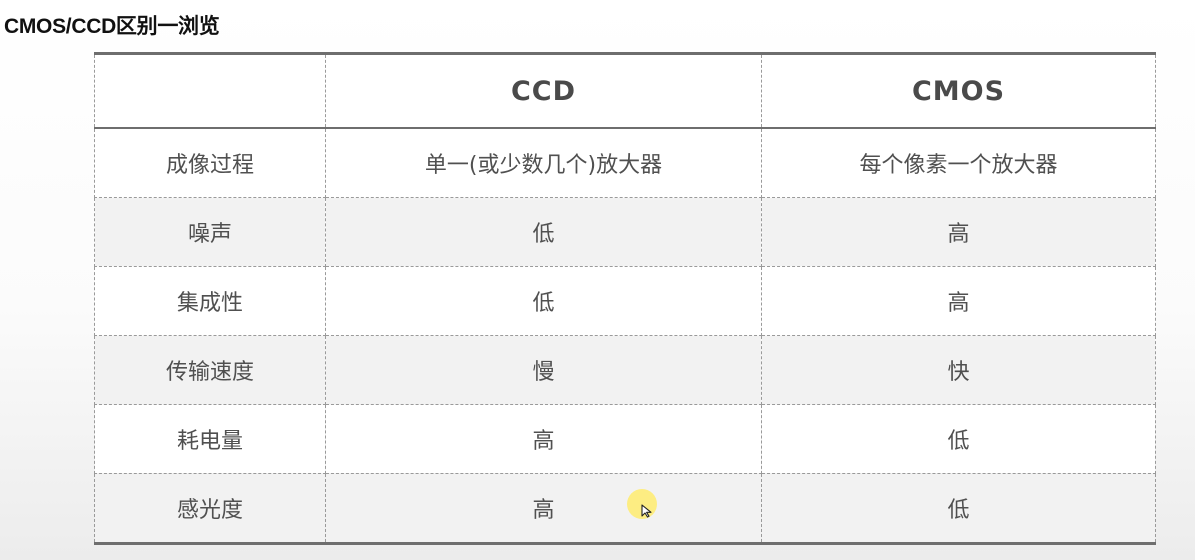 Image resolution: width=1195 pixels, height=560 pixels. What do you see at coordinates (210, 439) in the screenshot?
I see `row-label-cell: 耗电量` at bounding box center [210, 439].